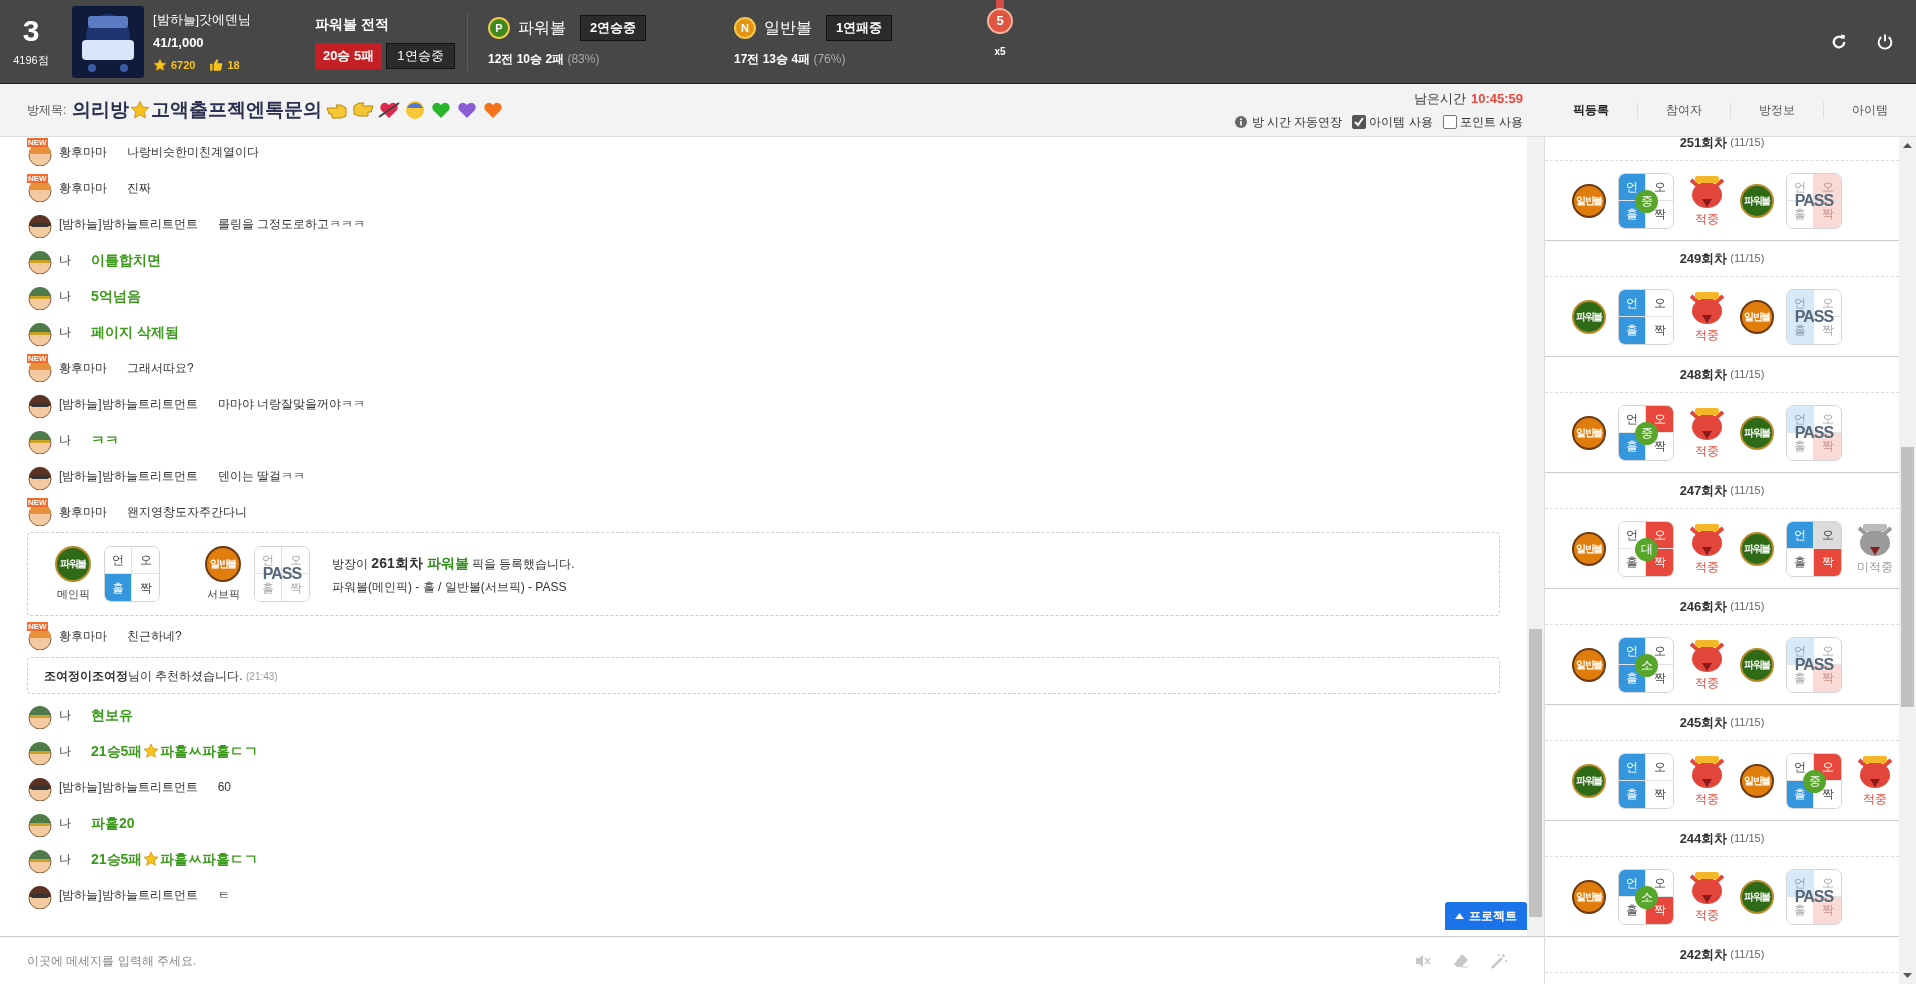 The height and width of the screenshot is (984, 1916). What do you see at coordinates (450, 587) in the screenshot?
I see `pick-summary-text: 파워볼(메인픽) - 홀 / 일반볼(서브픽) - PASS` at bounding box center [450, 587].